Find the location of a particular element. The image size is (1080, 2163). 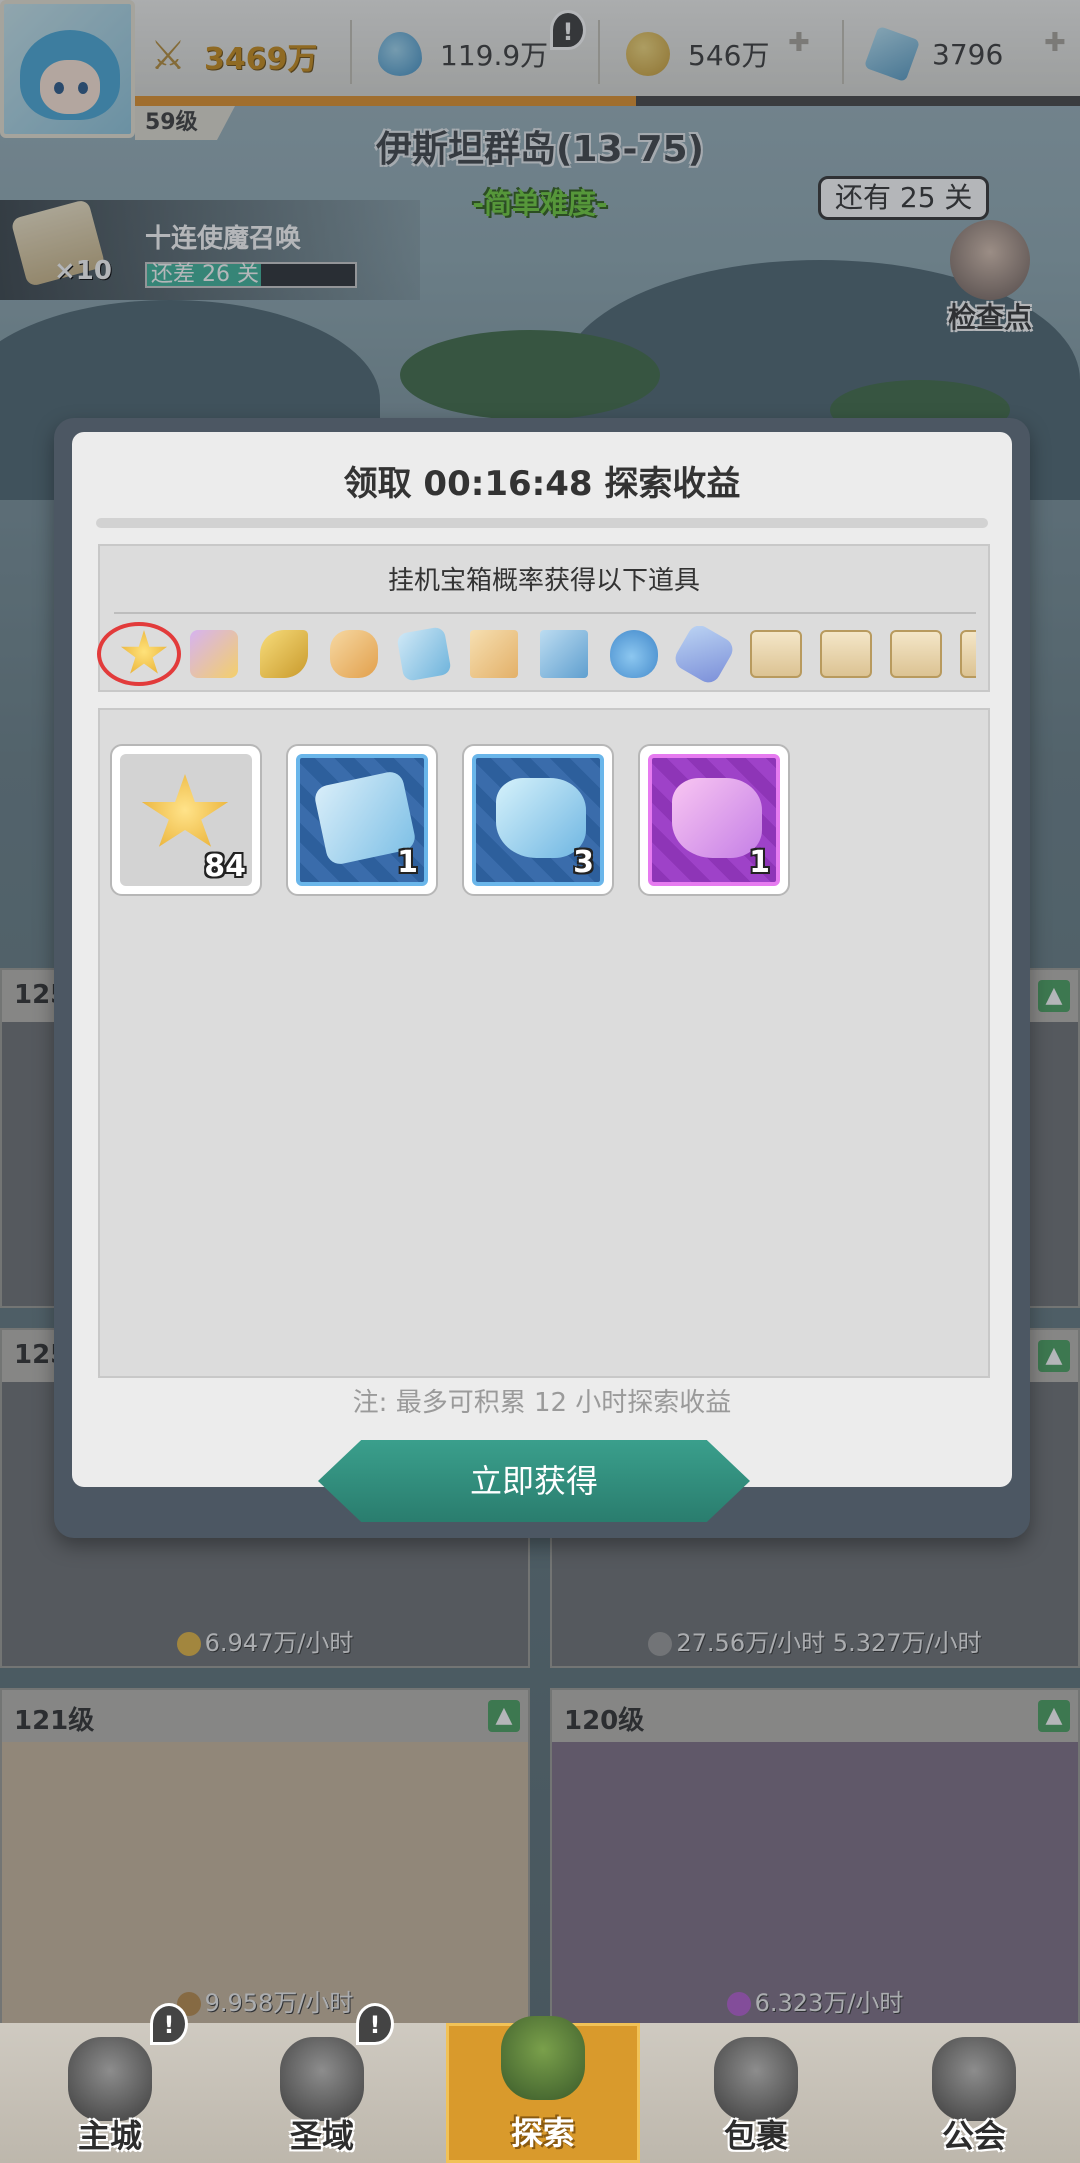

bag-icon is located at coordinates (756, 2079).